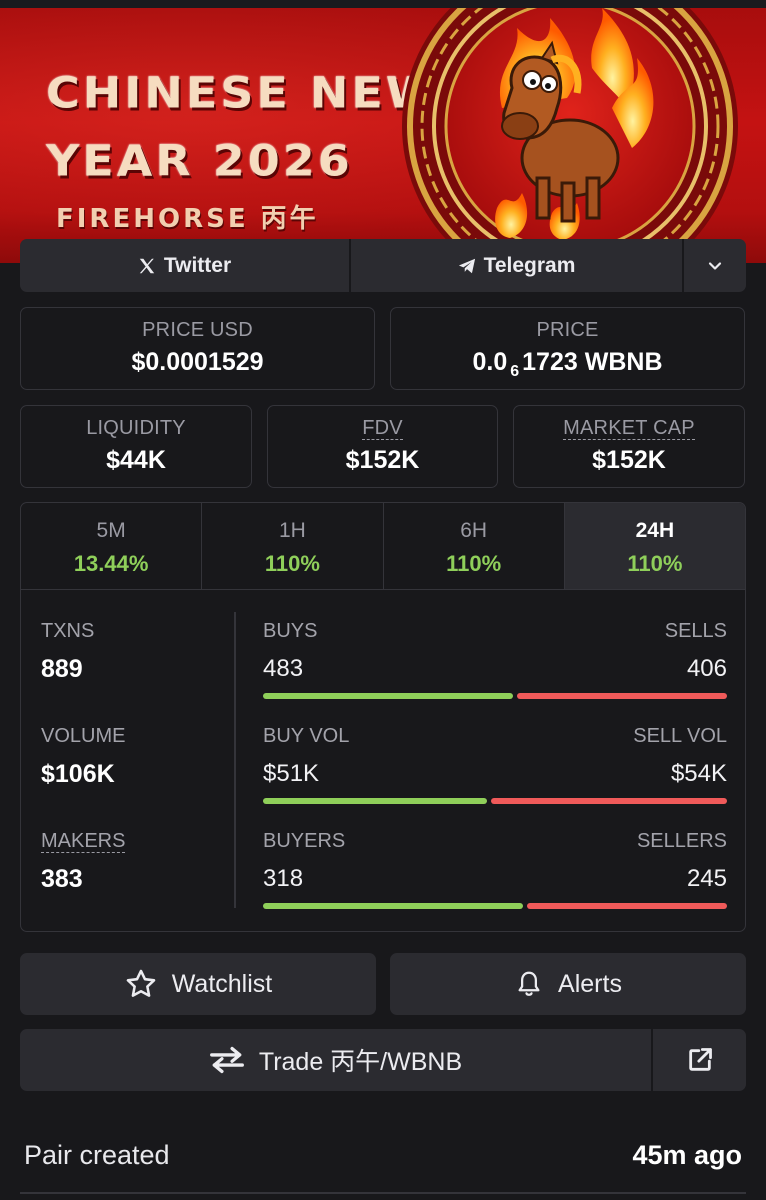 The image size is (766, 1200). What do you see at coordinates (83, 757) in the screenshot?
I see `volume-stat: VOLUME $106K` at bounding box center [83, 757].